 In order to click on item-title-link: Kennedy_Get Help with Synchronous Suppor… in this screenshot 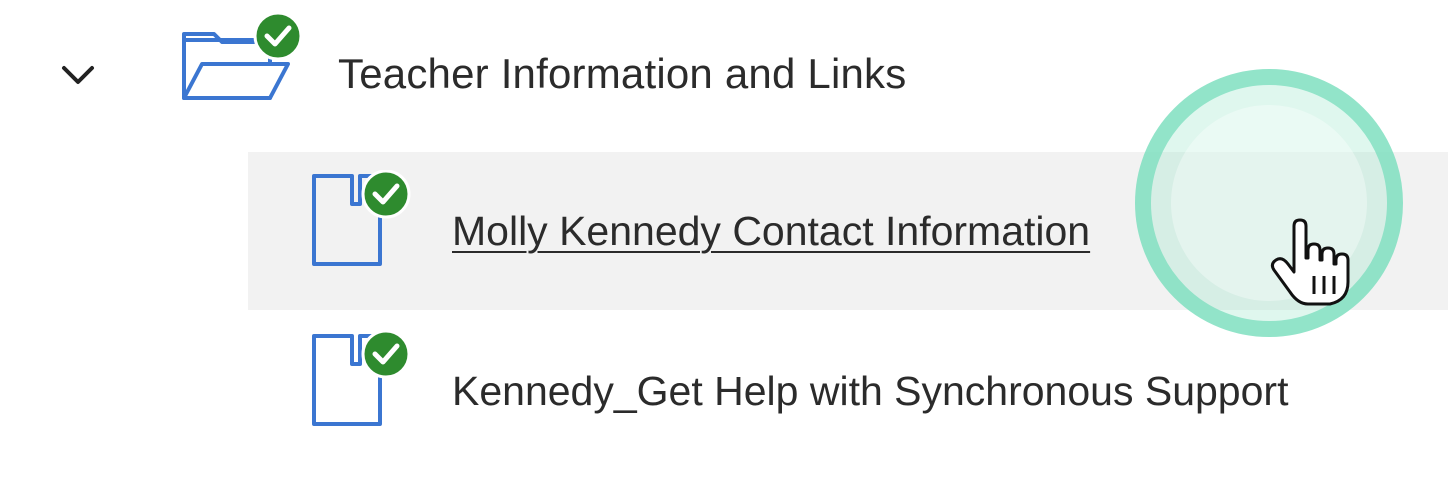, I will do `click(870, 391)`.